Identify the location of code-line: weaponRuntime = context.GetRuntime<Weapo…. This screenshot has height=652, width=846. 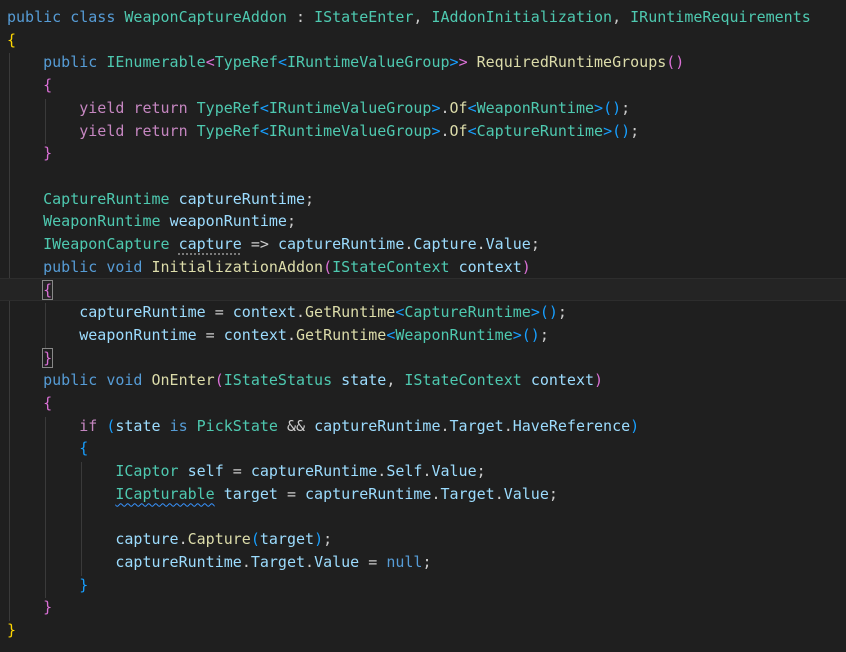
(423, 335).